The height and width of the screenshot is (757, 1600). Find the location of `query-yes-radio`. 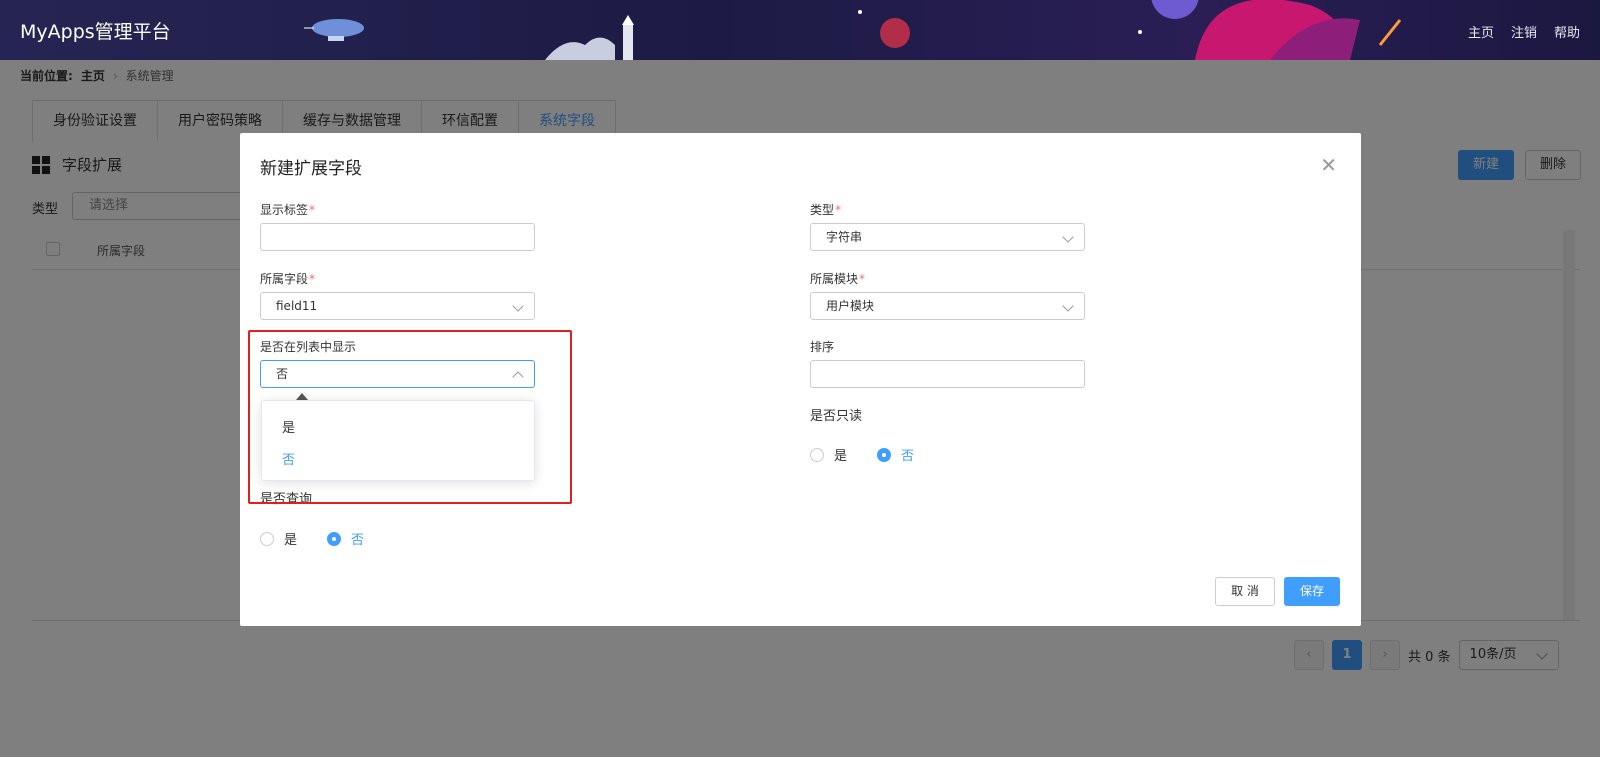

query-yes-radio is located at coordinates (267, 538).